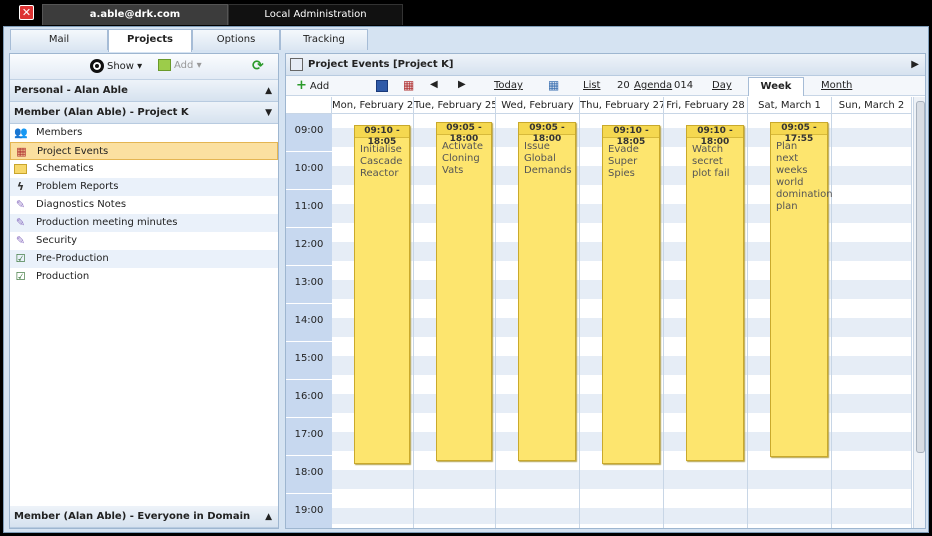 The height and width of the screenshot is (536, 932). I want to click on tree-item-problem-reports: ϟ Problem Reports, so click(144, 187).